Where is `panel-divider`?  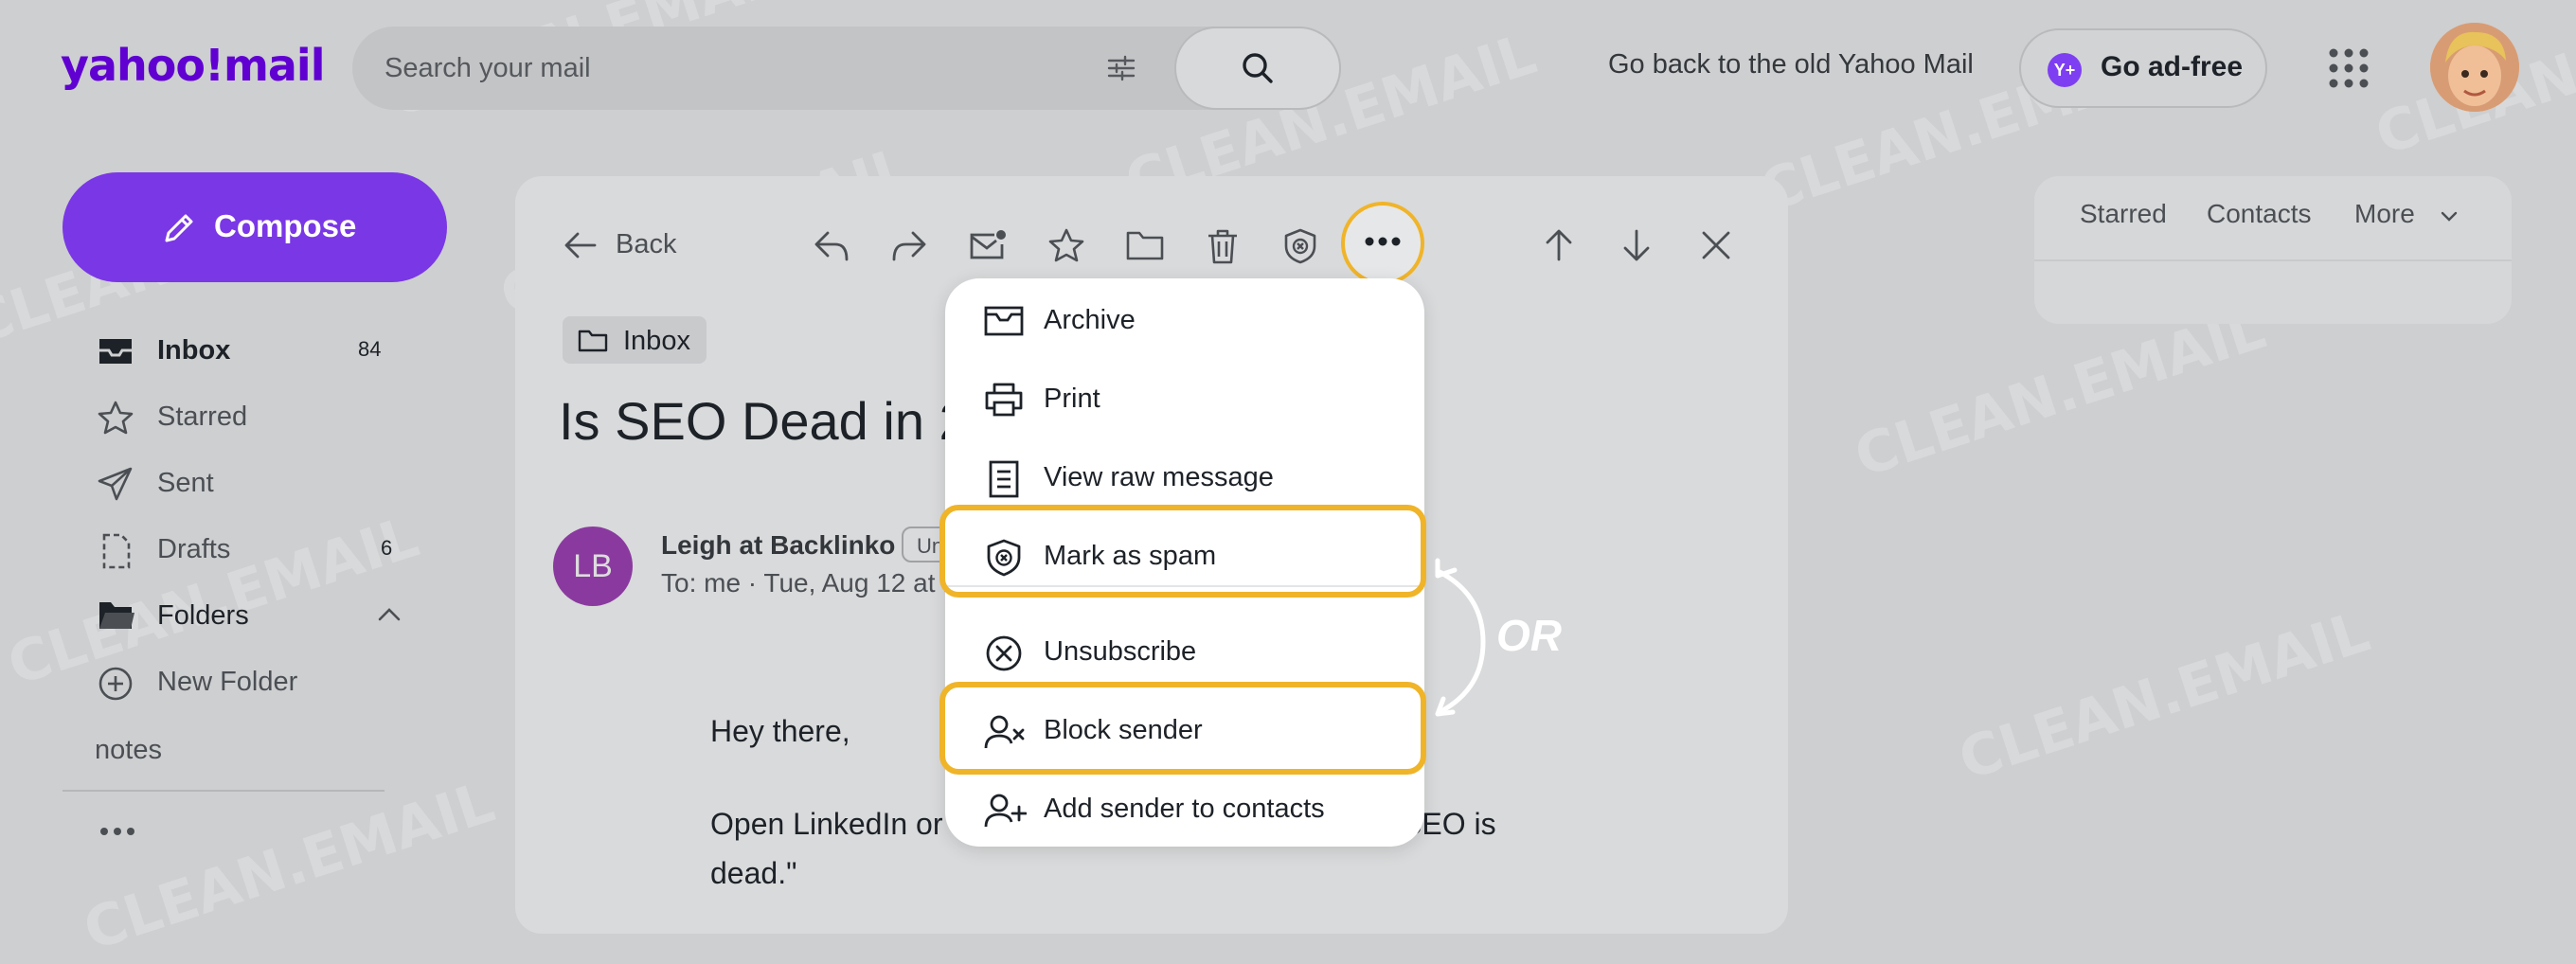
panel-divider is located at coordinates (2273, 260).